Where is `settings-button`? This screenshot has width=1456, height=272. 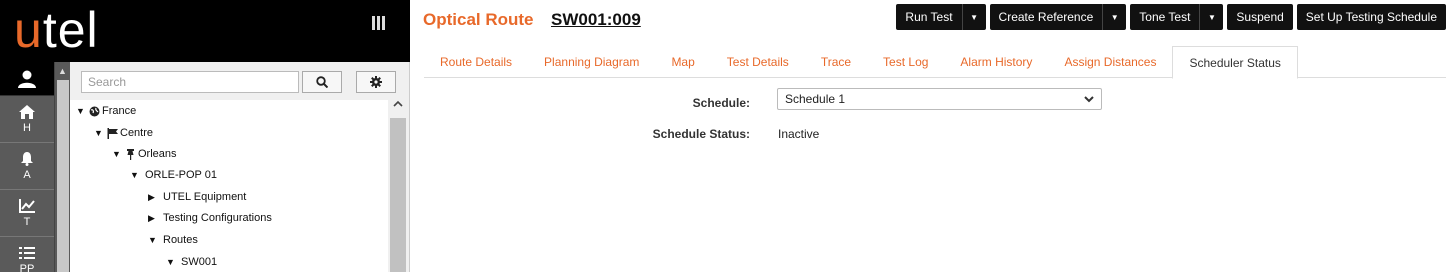 settings-button is located at coordinates (376, 82).